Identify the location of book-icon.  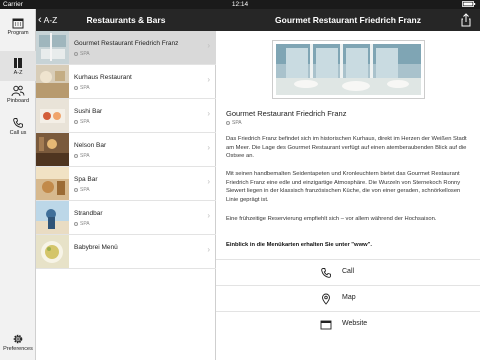
(18, 63).